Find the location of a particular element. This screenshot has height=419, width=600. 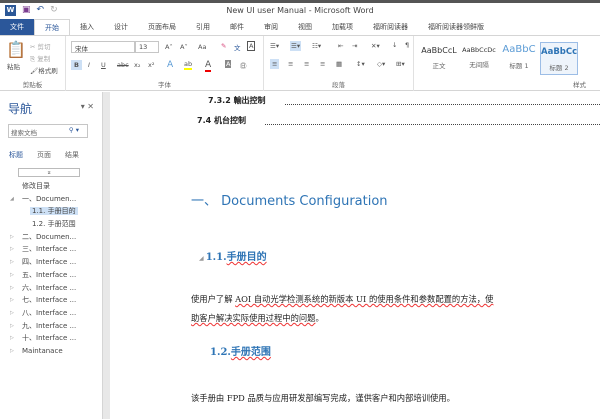

style-name: 无间隔 is located at coordinates (479, 65).